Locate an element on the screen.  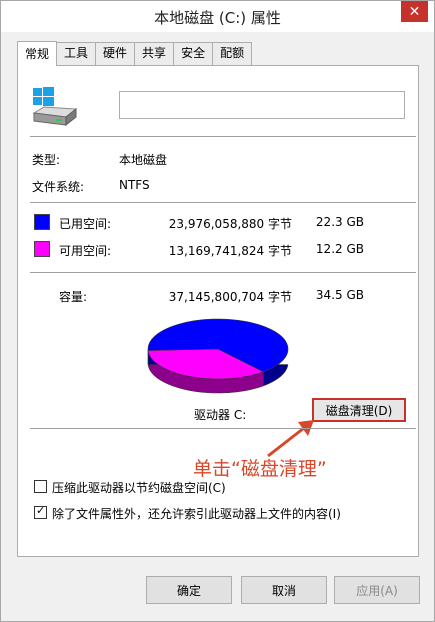
title-bar: 本地磁盘 (C:) 属性 ✕ is located at coordinates (217, 16).